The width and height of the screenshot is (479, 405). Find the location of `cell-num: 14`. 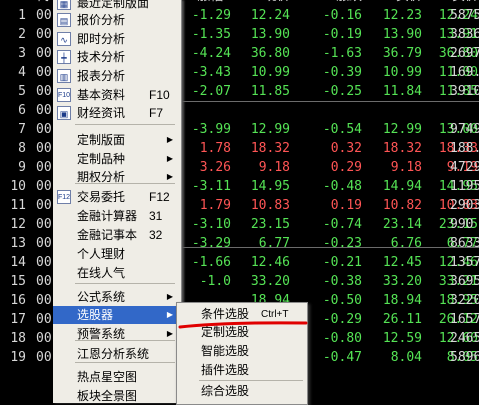

cell-num: 14 is located at coordinates (18, 262).